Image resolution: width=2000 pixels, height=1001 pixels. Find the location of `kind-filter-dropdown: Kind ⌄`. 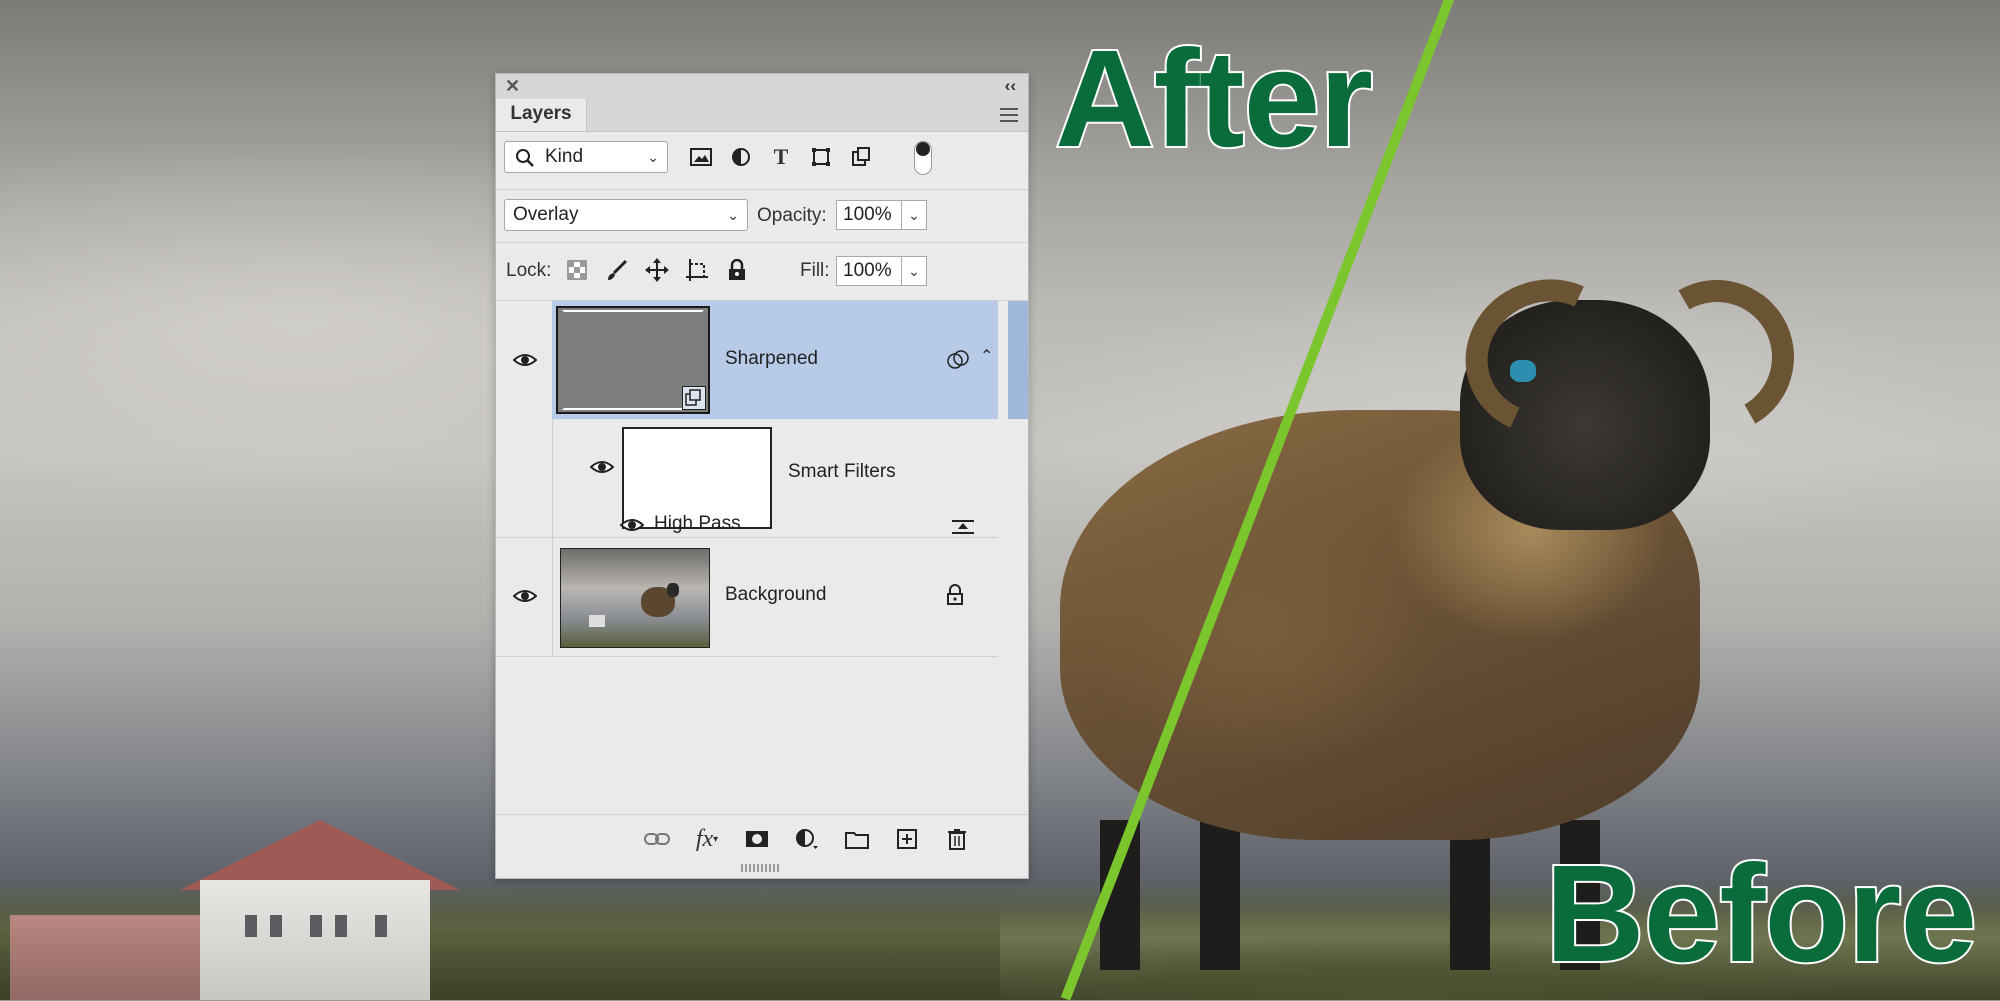

kind-filter-dropdown: Kind ⌄ is located at coordinates (586, 157).